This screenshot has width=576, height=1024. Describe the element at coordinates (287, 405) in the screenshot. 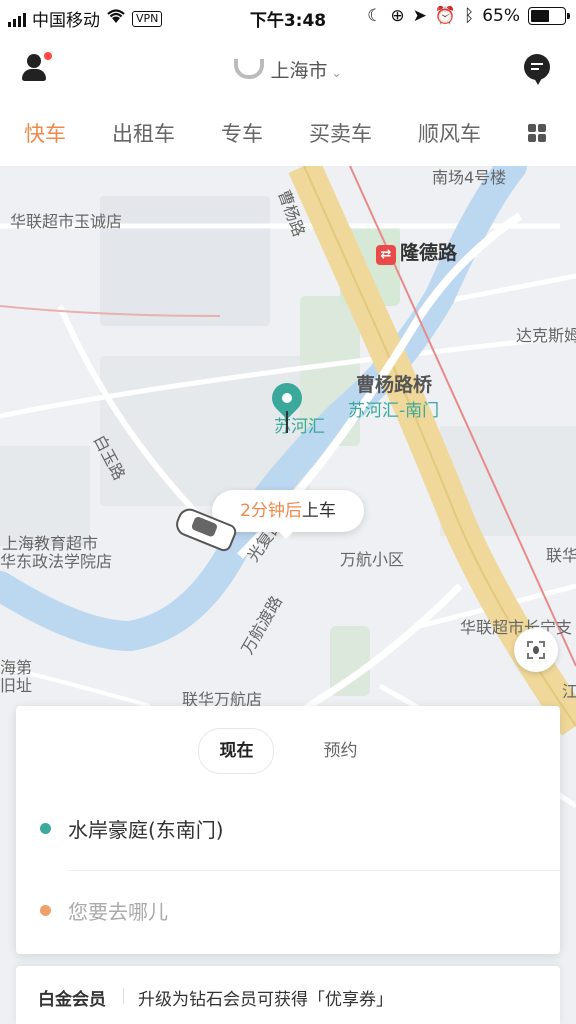

I see `pickup-pin-icon` at that location.